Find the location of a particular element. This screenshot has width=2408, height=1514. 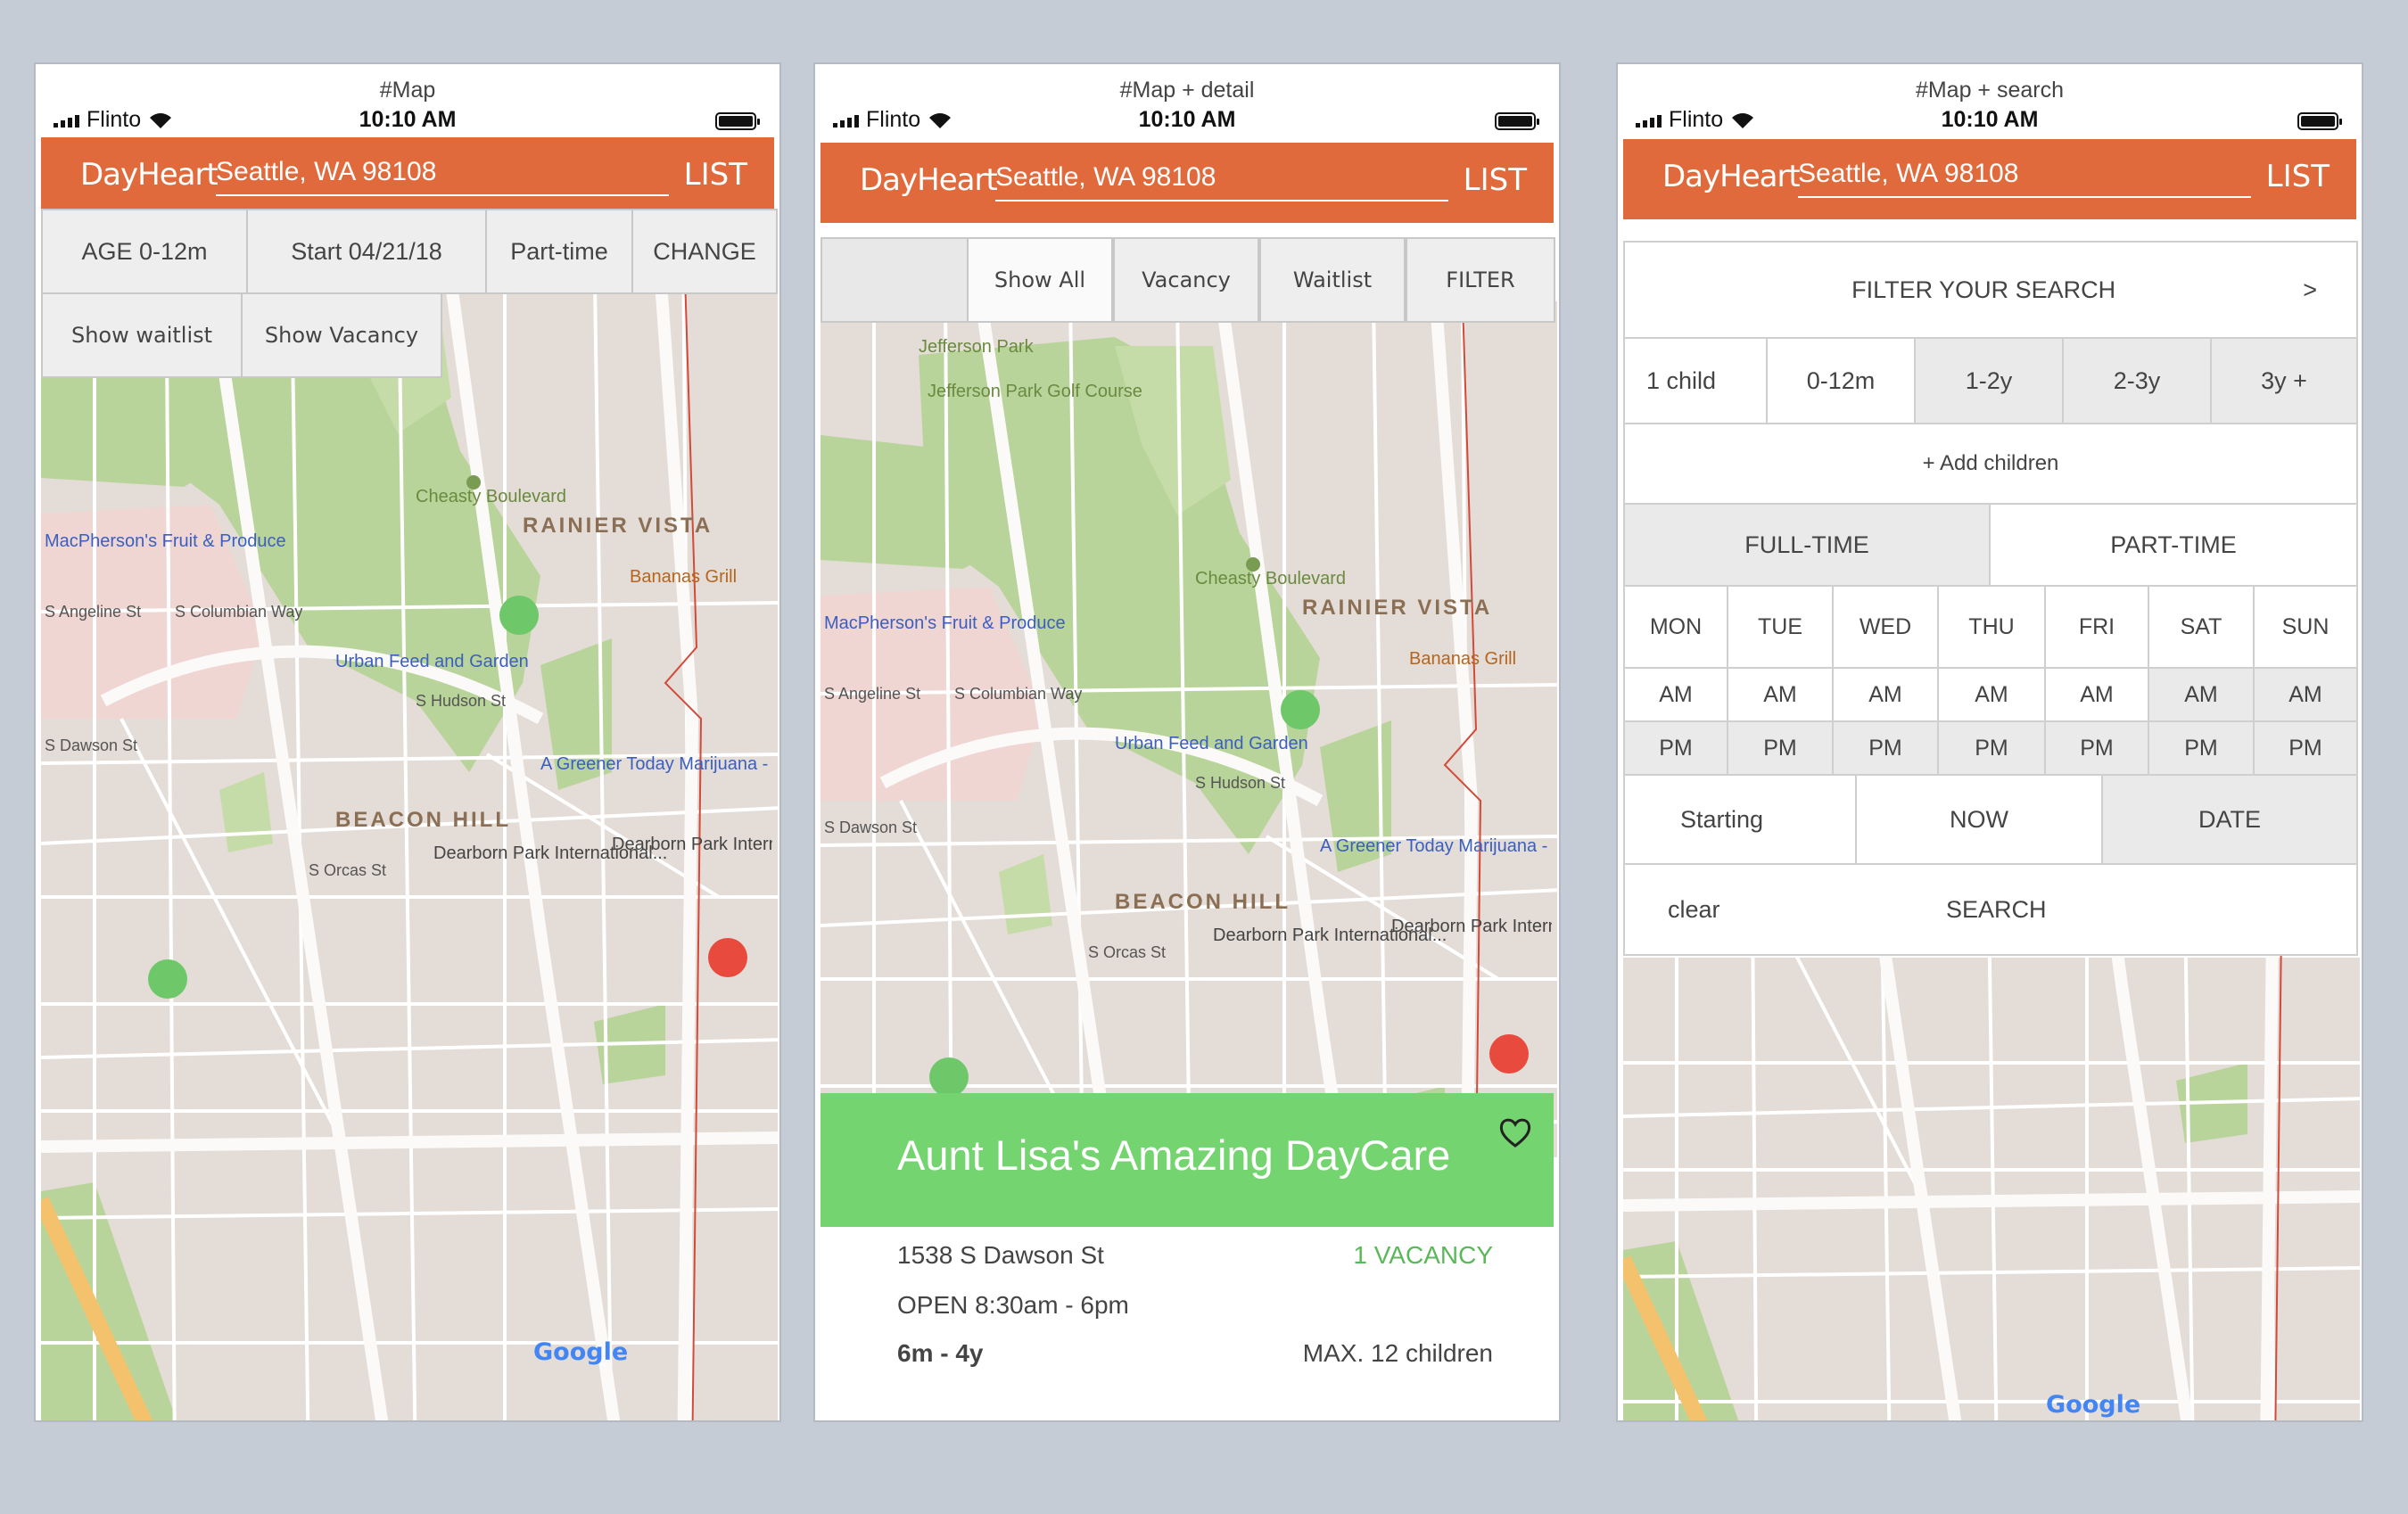

screen-title: #Map is located at coordinates (407, 90).